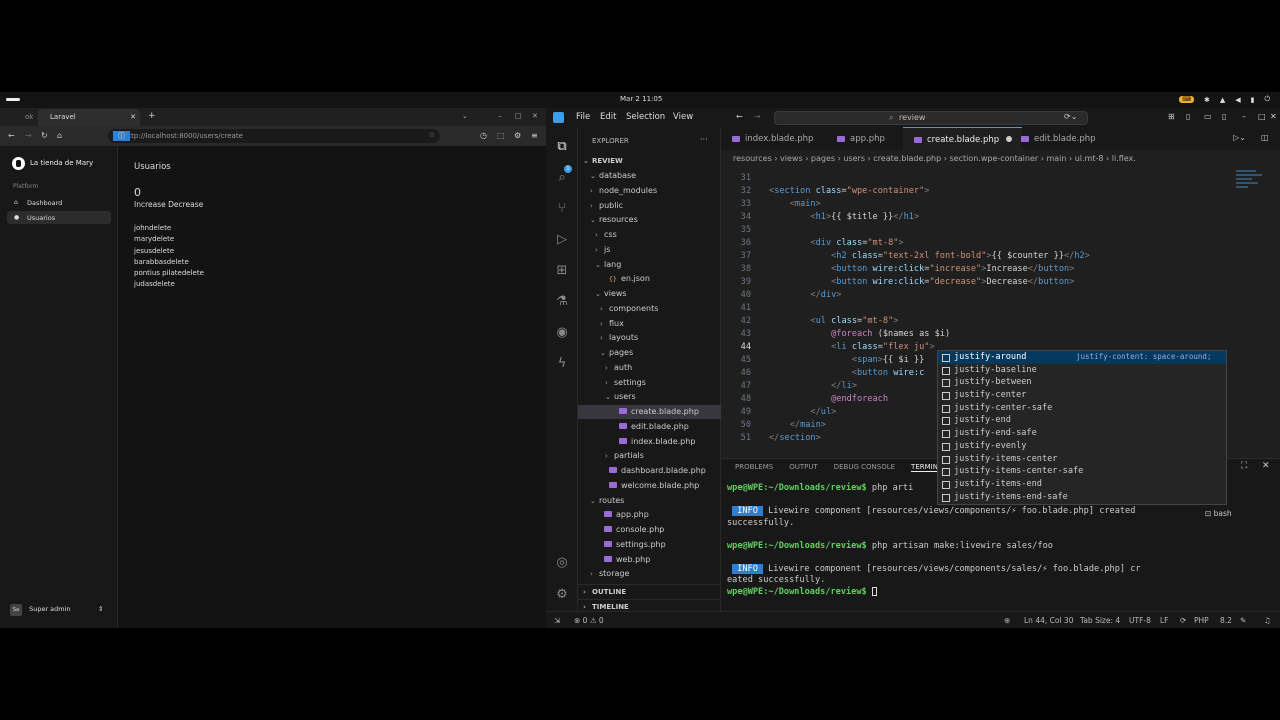 The width and height of the screenshot is (1280, 720). Describe the element at coordinates (649, 250) in the screenshot. I see `tree-item: › js` at that location.